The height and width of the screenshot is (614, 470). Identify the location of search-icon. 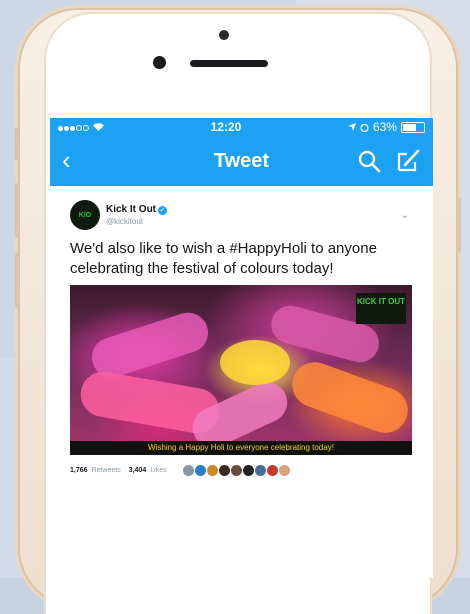
(369, 161).